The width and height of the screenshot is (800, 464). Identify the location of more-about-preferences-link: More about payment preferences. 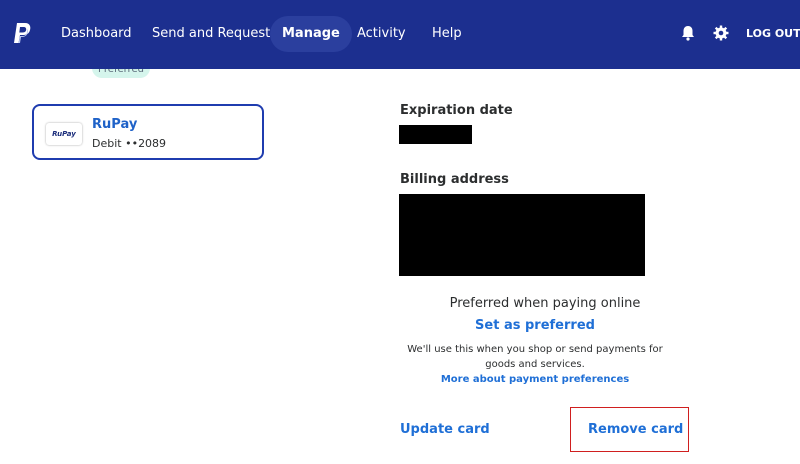
(535, 379).